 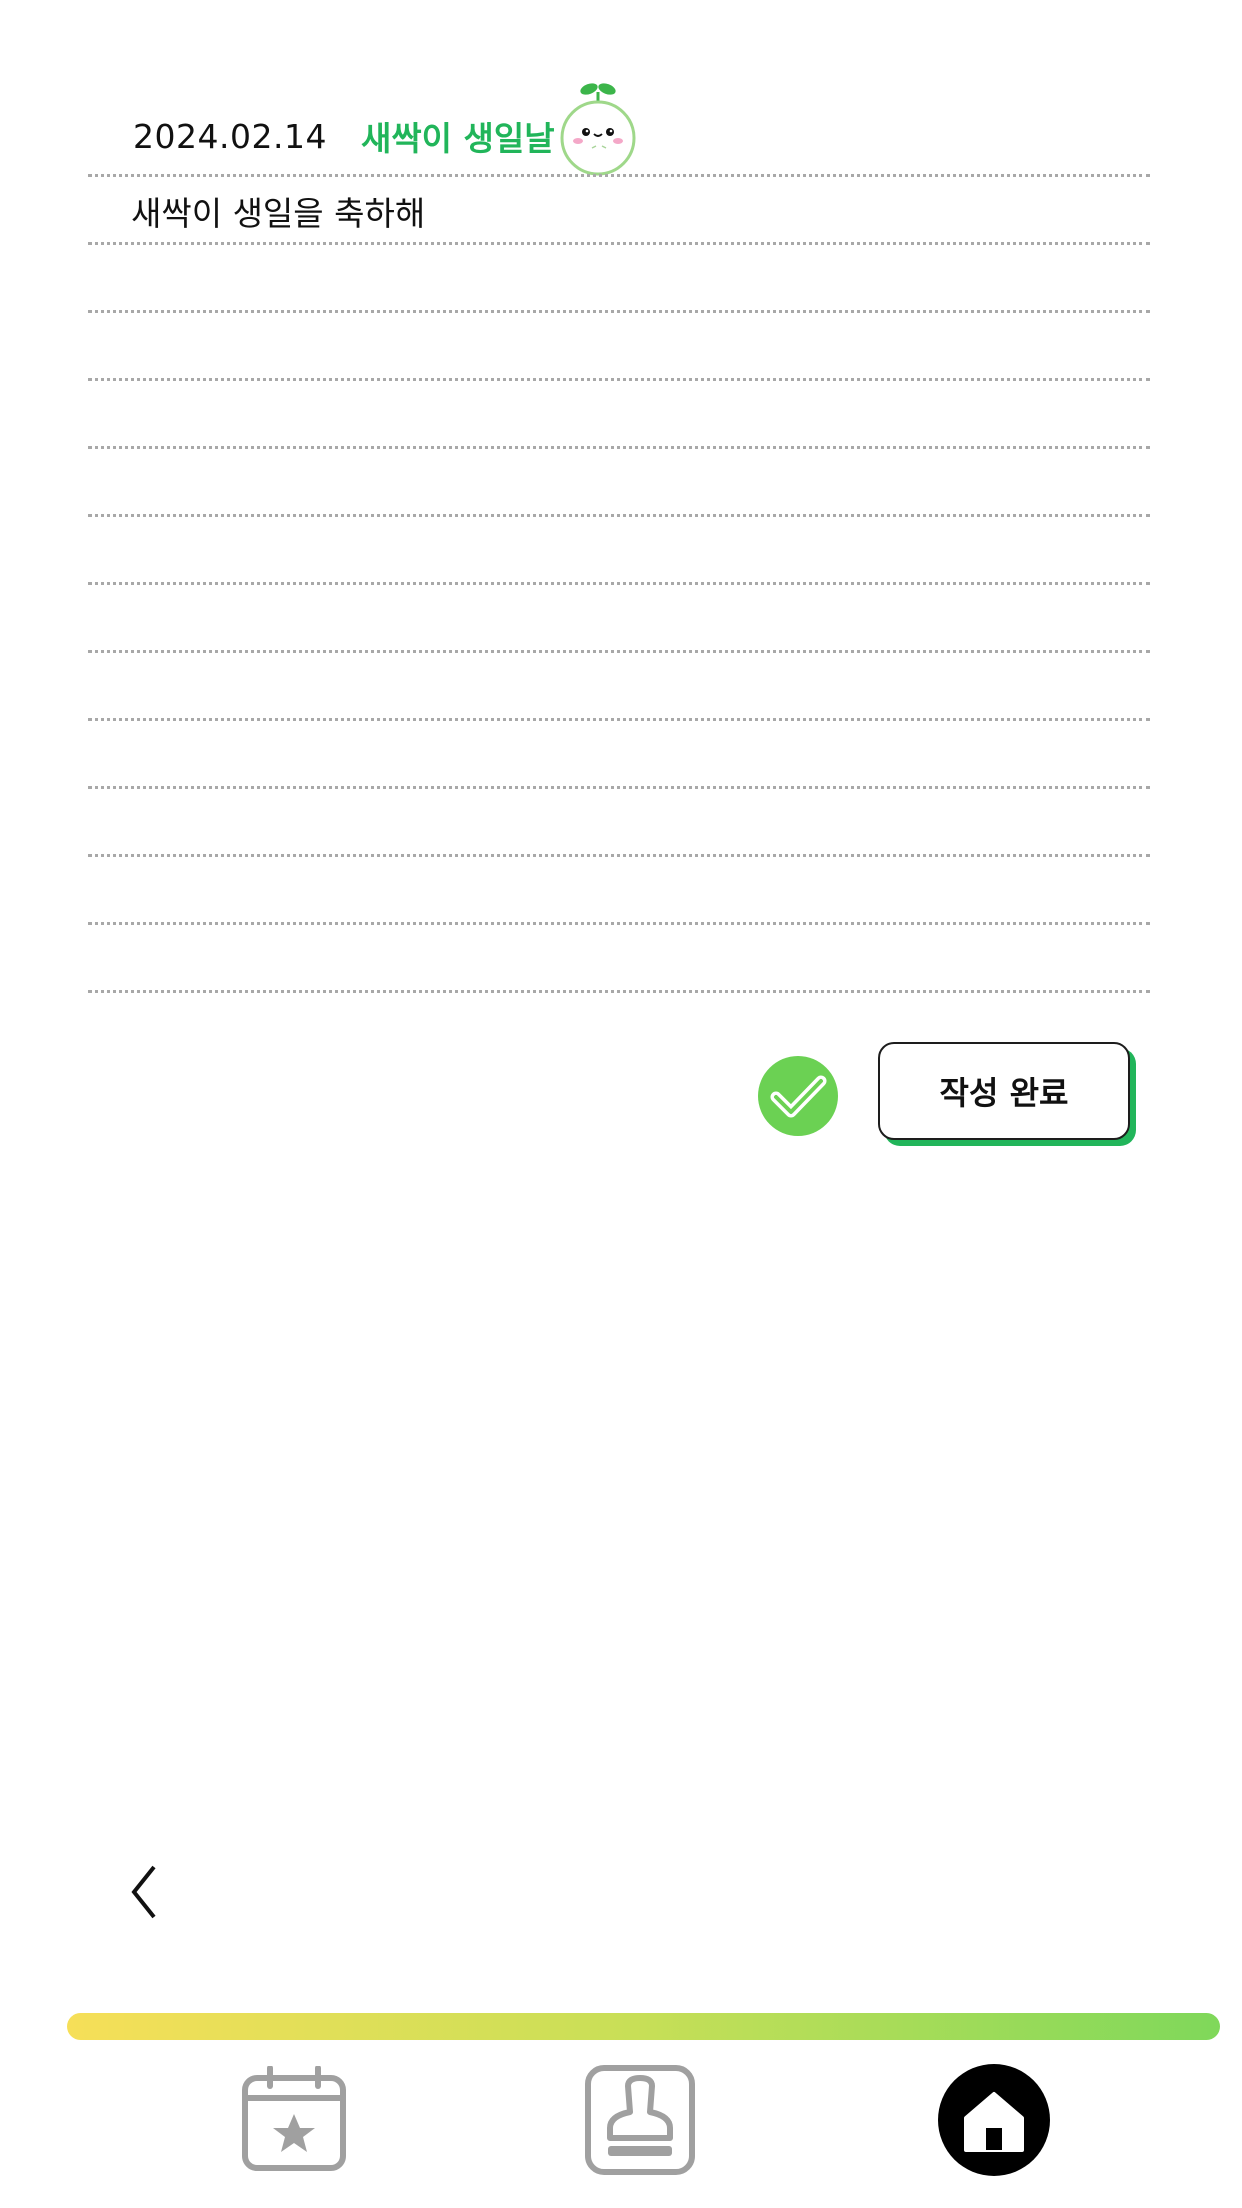 What do you see at coordinates (1004, 1091) in the screenshot?
I see `done-button: 작성 완료` at bounding box center [1004, 1091].